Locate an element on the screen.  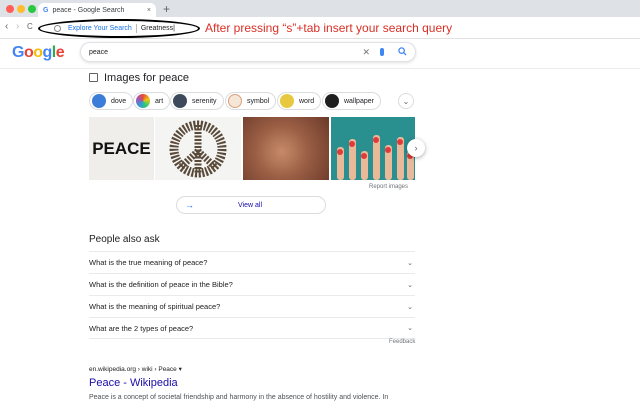
image-thumbnail-peace-sign is located at coordinates (198, 148).